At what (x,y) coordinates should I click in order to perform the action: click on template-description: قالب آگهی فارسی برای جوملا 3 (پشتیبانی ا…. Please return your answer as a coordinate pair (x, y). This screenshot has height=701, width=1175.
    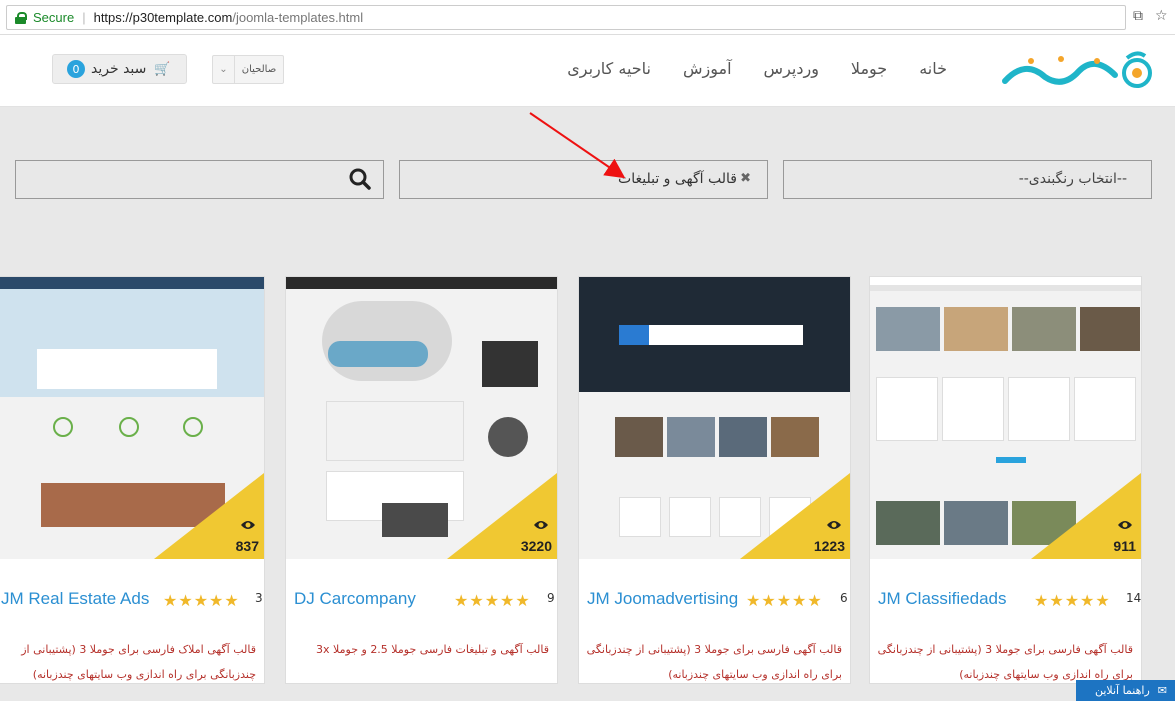
    Looking at the image, I should click on (714, 662).